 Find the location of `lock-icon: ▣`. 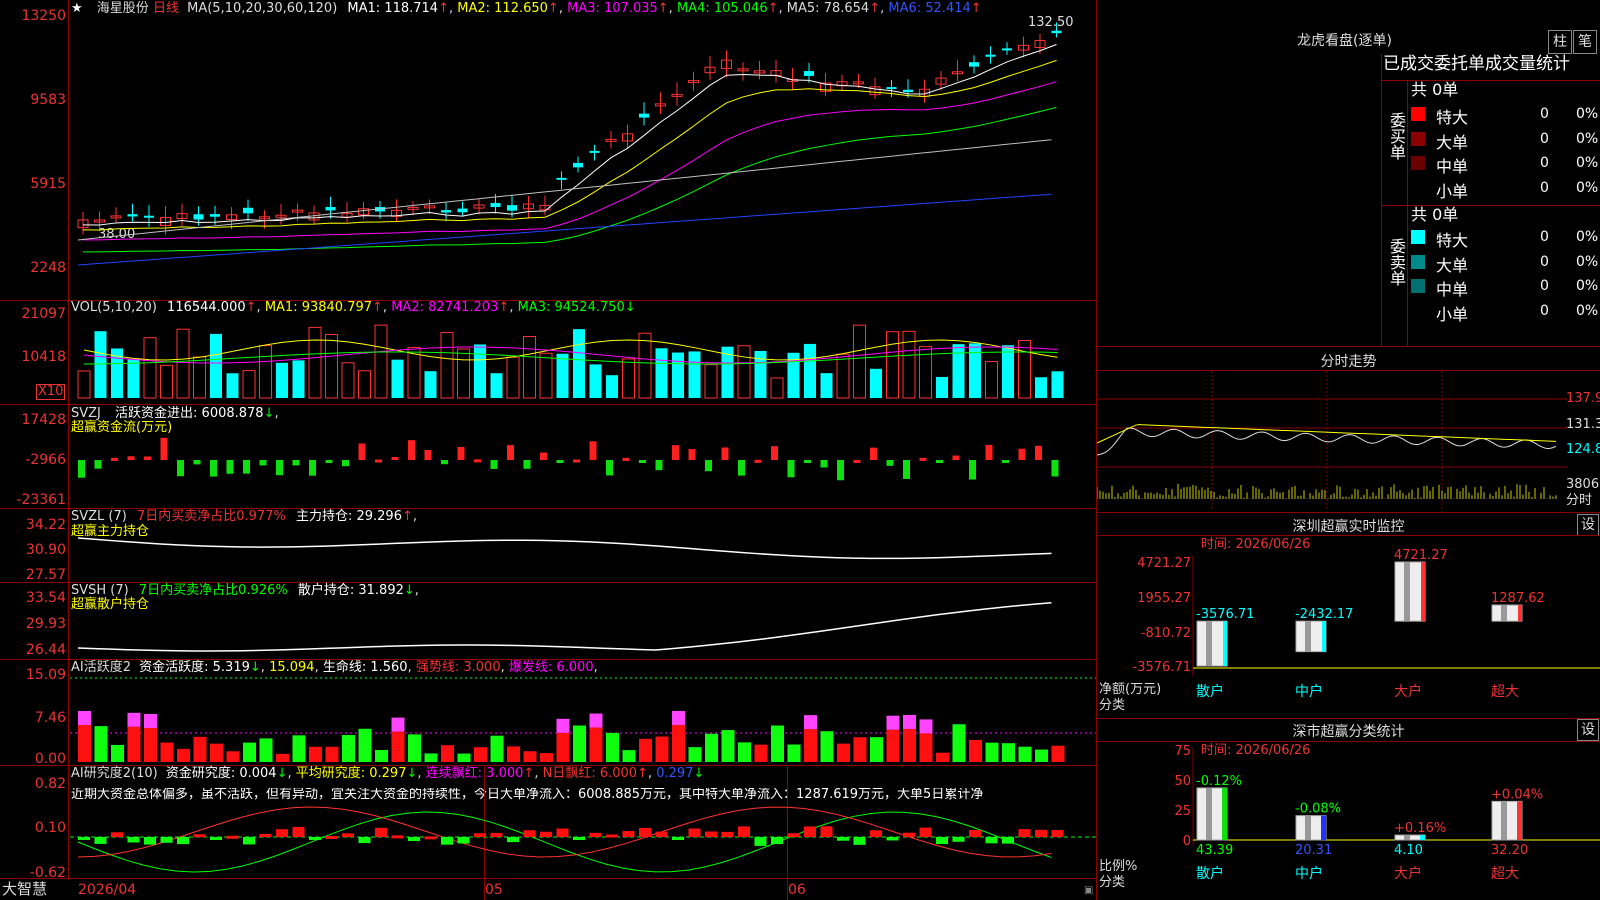

lock-icon: ▣ is located at coordinates (1088, 891).